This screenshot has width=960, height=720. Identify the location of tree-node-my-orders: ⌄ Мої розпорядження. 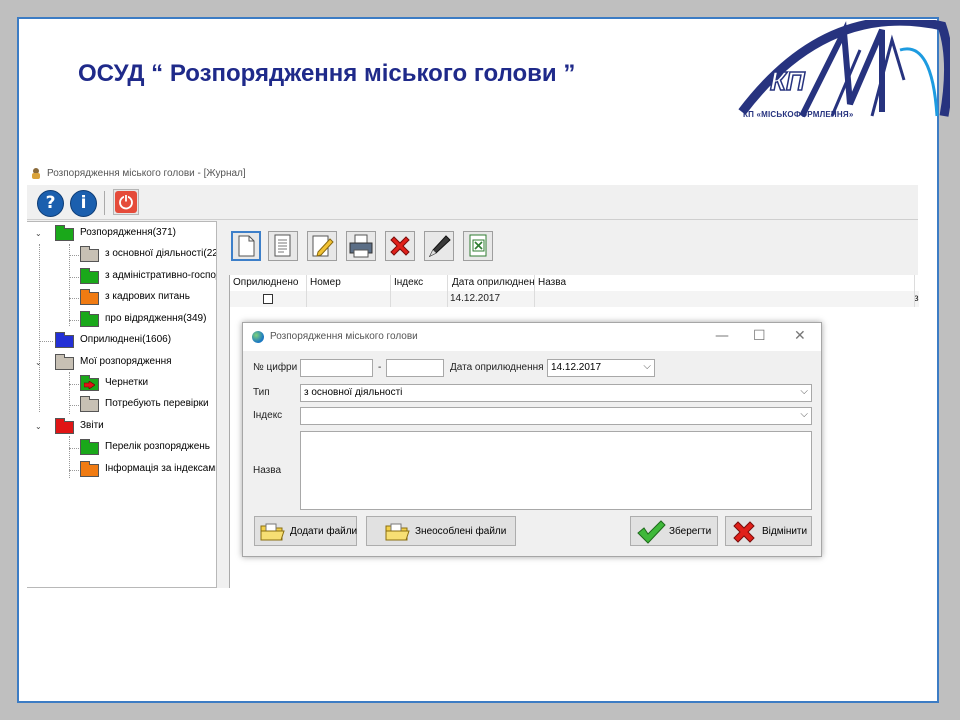
(121, 363).